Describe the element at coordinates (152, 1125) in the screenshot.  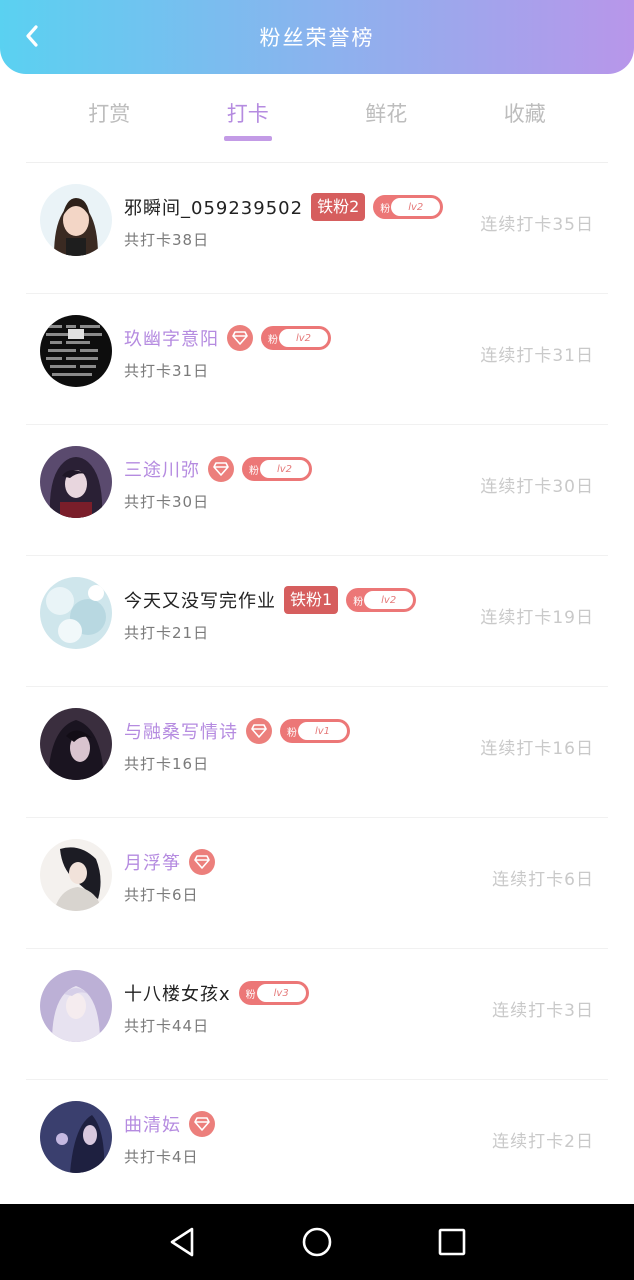
I see `fan-name: 曲清妘` at that location.